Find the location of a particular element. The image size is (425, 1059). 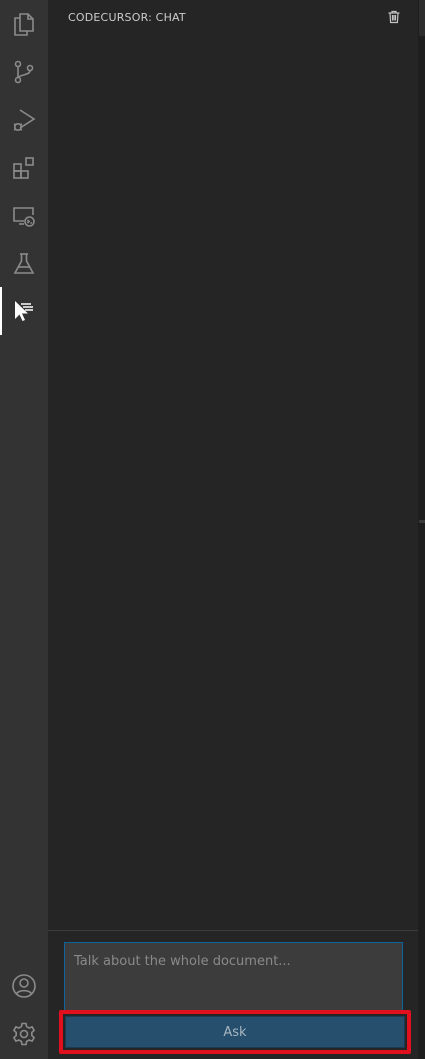

activity-testing is located at coordinates (24, 264).